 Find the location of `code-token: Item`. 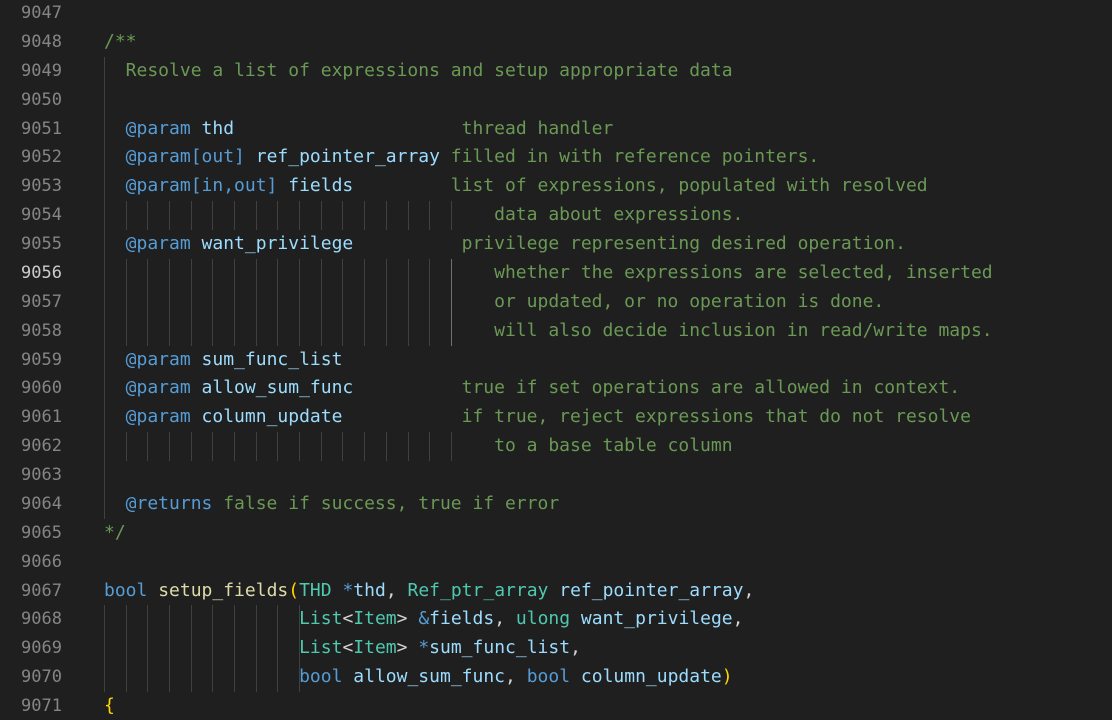

code-token: Item is located at coordinates (375, 648).